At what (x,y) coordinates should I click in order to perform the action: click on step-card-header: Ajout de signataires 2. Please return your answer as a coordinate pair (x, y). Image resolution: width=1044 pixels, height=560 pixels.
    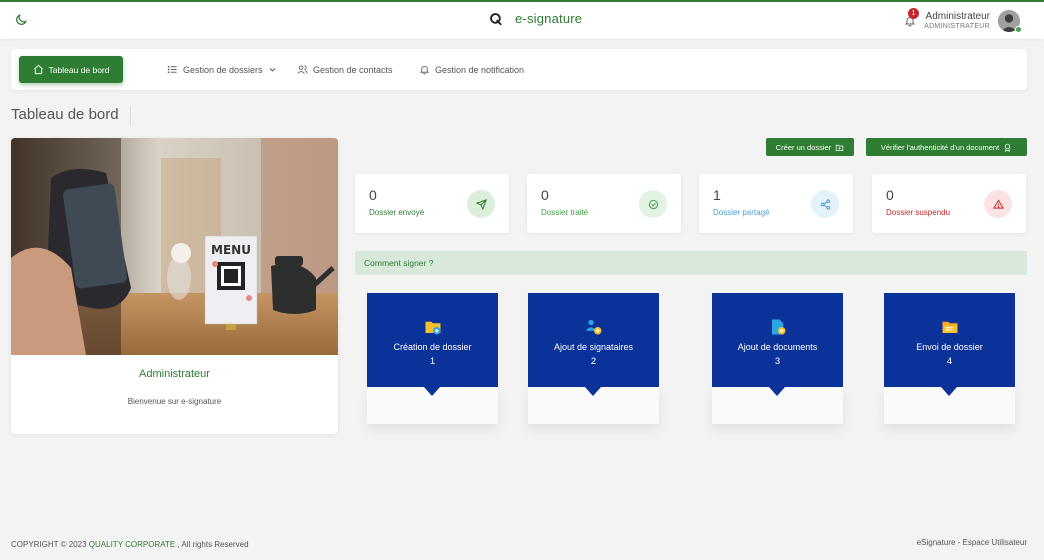
    Looking at the image, I should click on (593, 340).